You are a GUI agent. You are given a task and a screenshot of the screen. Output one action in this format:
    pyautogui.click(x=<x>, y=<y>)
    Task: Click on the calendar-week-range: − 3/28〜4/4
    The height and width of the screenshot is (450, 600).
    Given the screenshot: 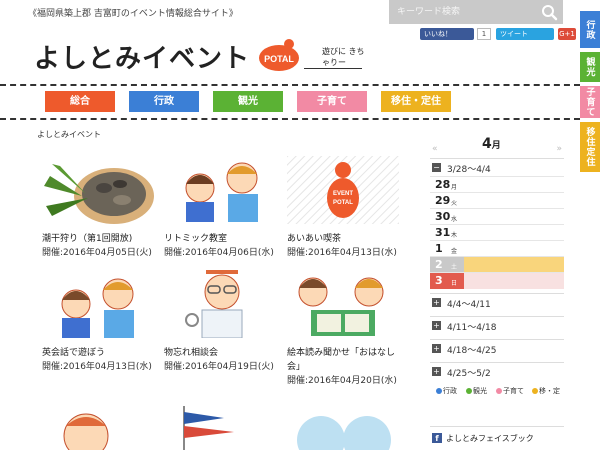 What is the action you would take?
    pyautogui.click(x=497, y=167)
    